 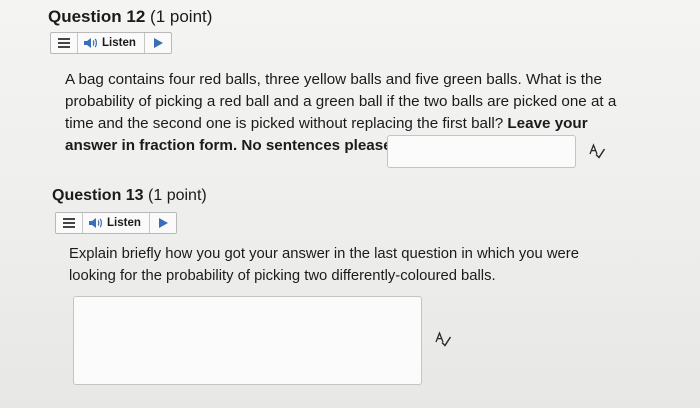 I want to click on question-12-title: Question 12 (1 point), so click(x=130, y=17).